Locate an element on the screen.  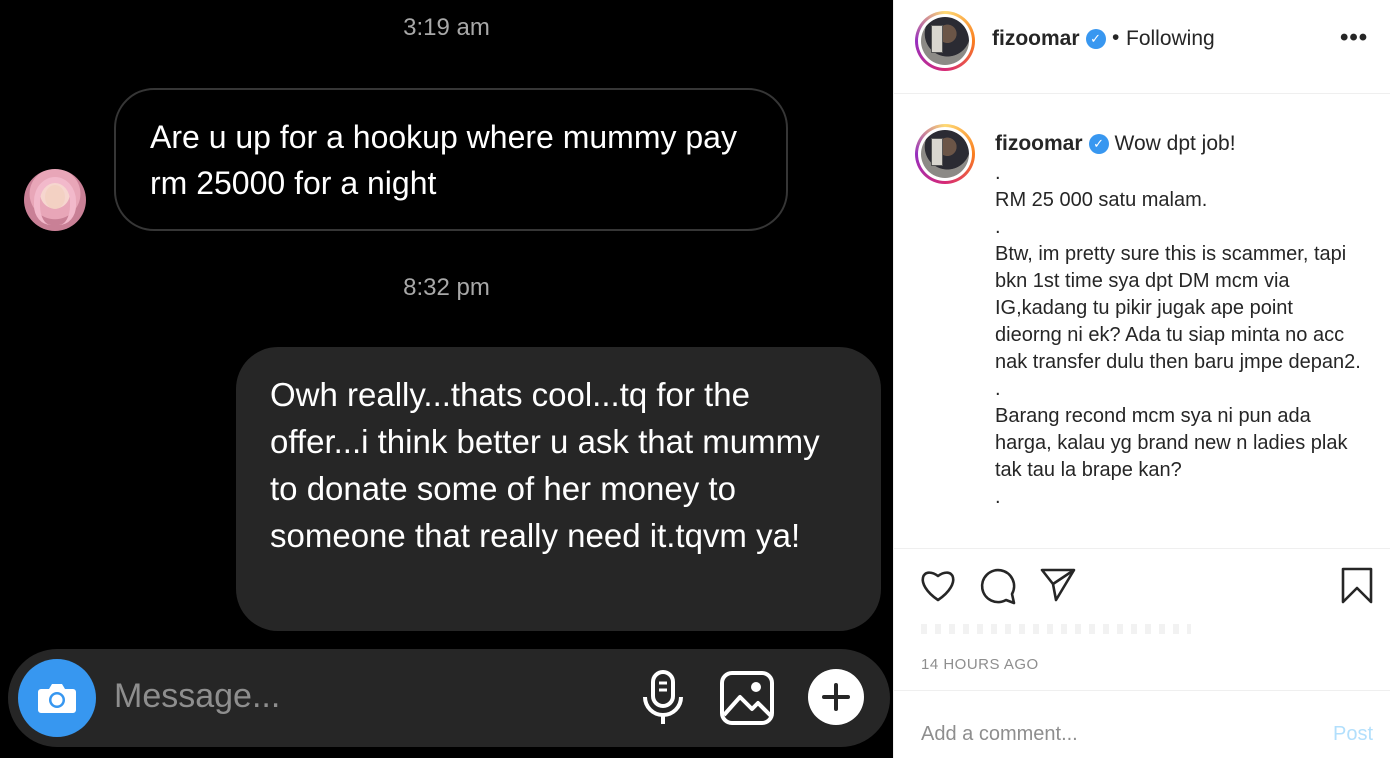
comment-button is located at coordinates (998, 588).